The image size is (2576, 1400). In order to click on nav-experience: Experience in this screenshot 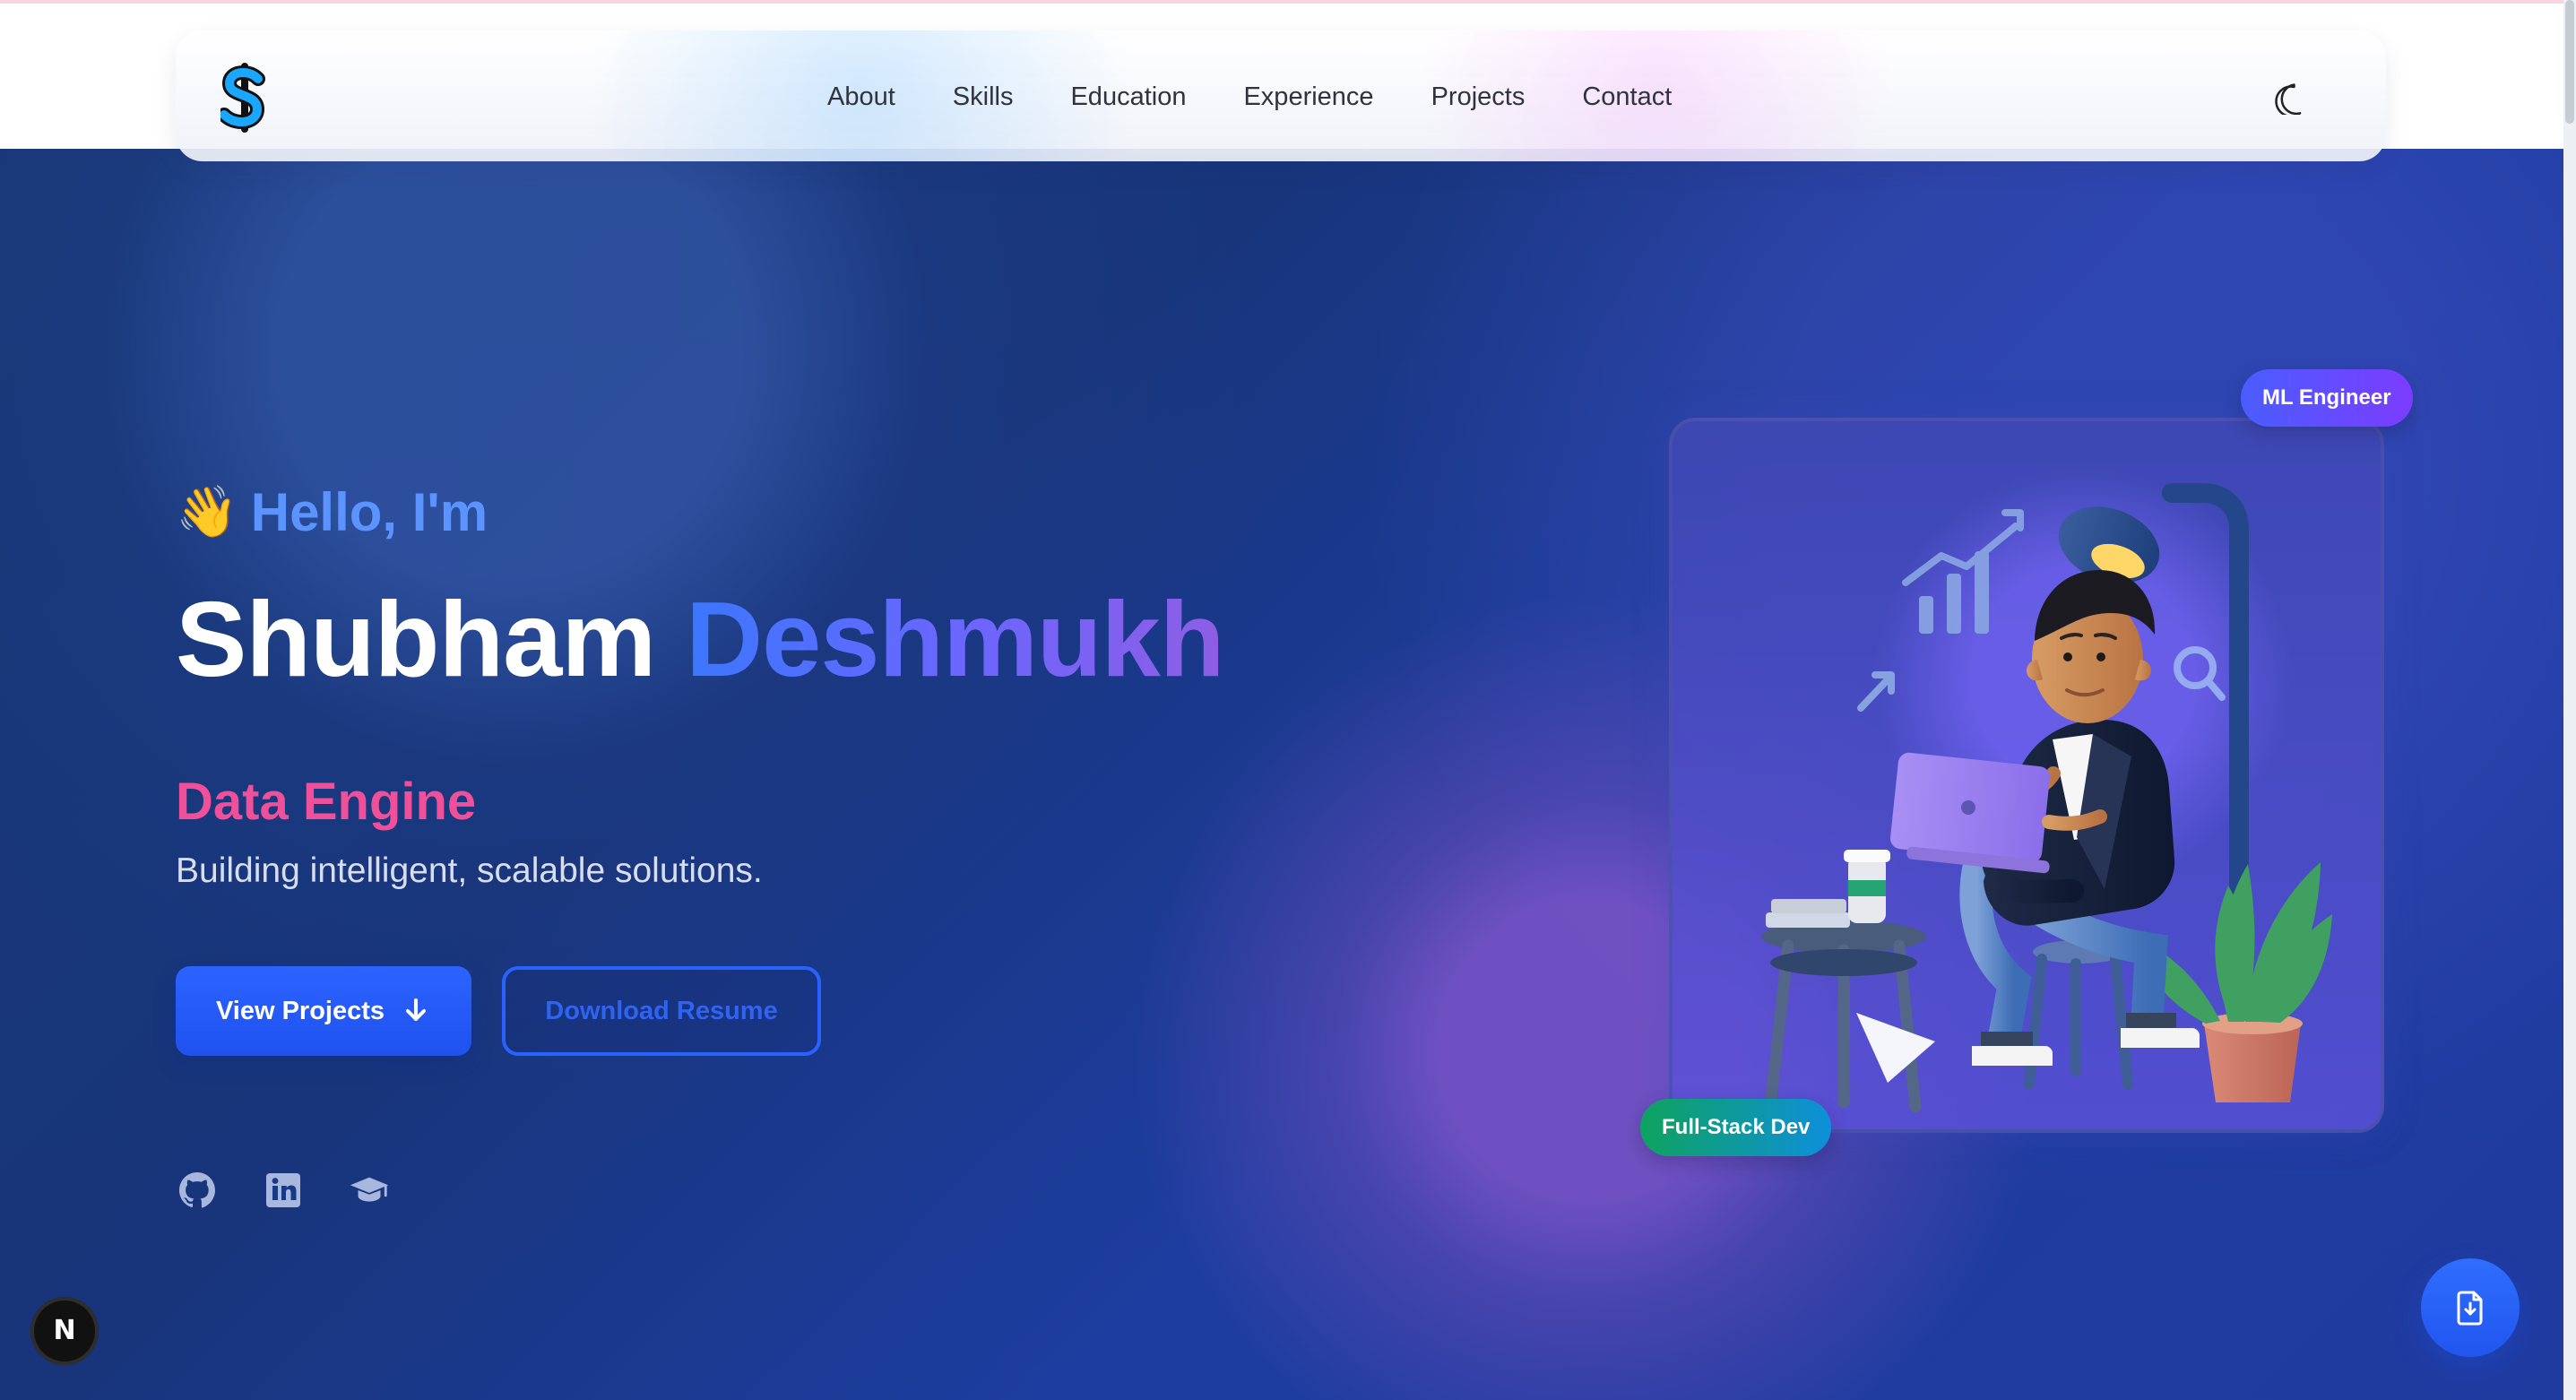, I will do `click(1308, 97)`.